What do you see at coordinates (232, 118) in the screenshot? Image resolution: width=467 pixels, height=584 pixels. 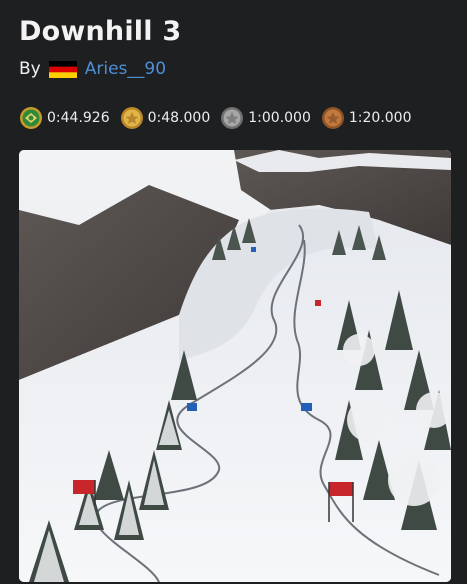 I see `silver-medal-icon` at bounding box center [232, 118].